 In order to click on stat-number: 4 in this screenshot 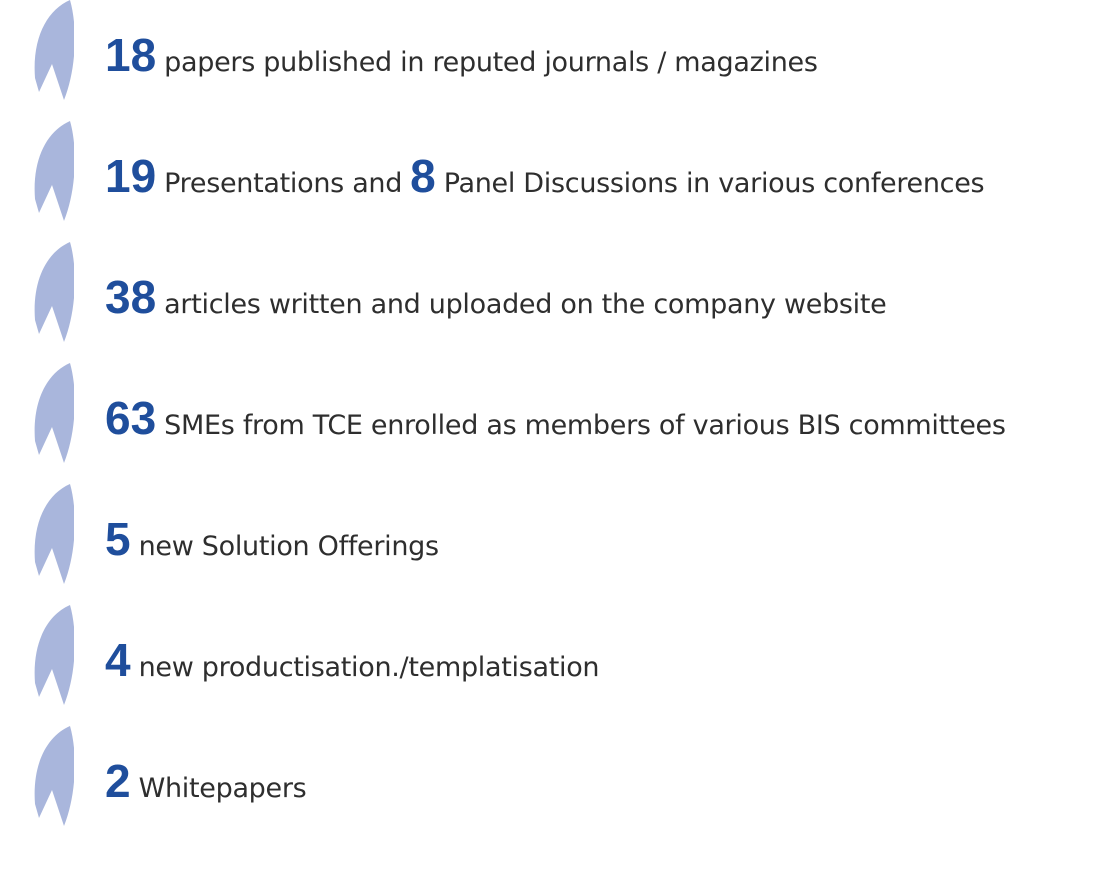, I will do `click(118, 660)`.